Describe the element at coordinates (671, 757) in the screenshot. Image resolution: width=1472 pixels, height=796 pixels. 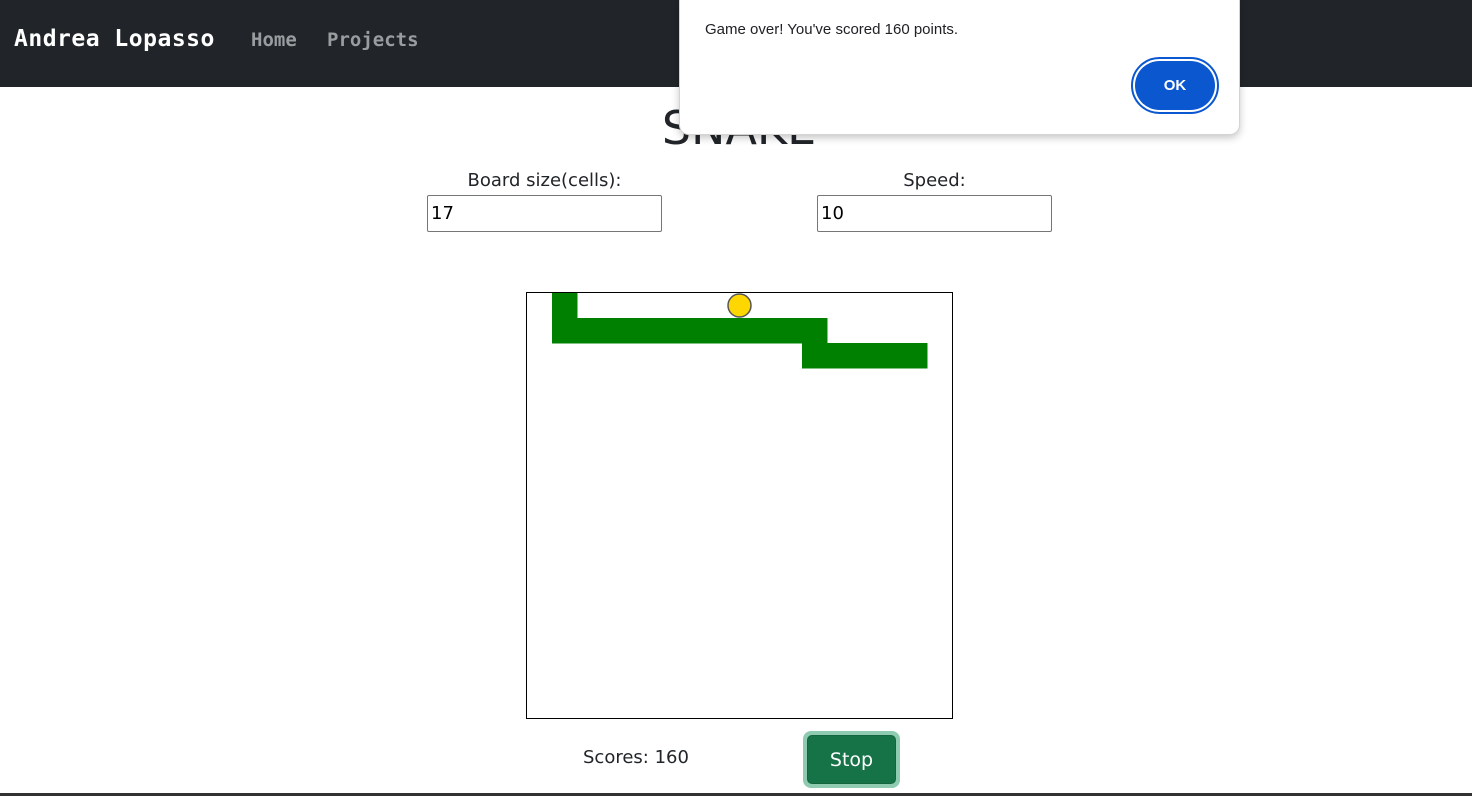
I see `scores-value: 160` at that location.